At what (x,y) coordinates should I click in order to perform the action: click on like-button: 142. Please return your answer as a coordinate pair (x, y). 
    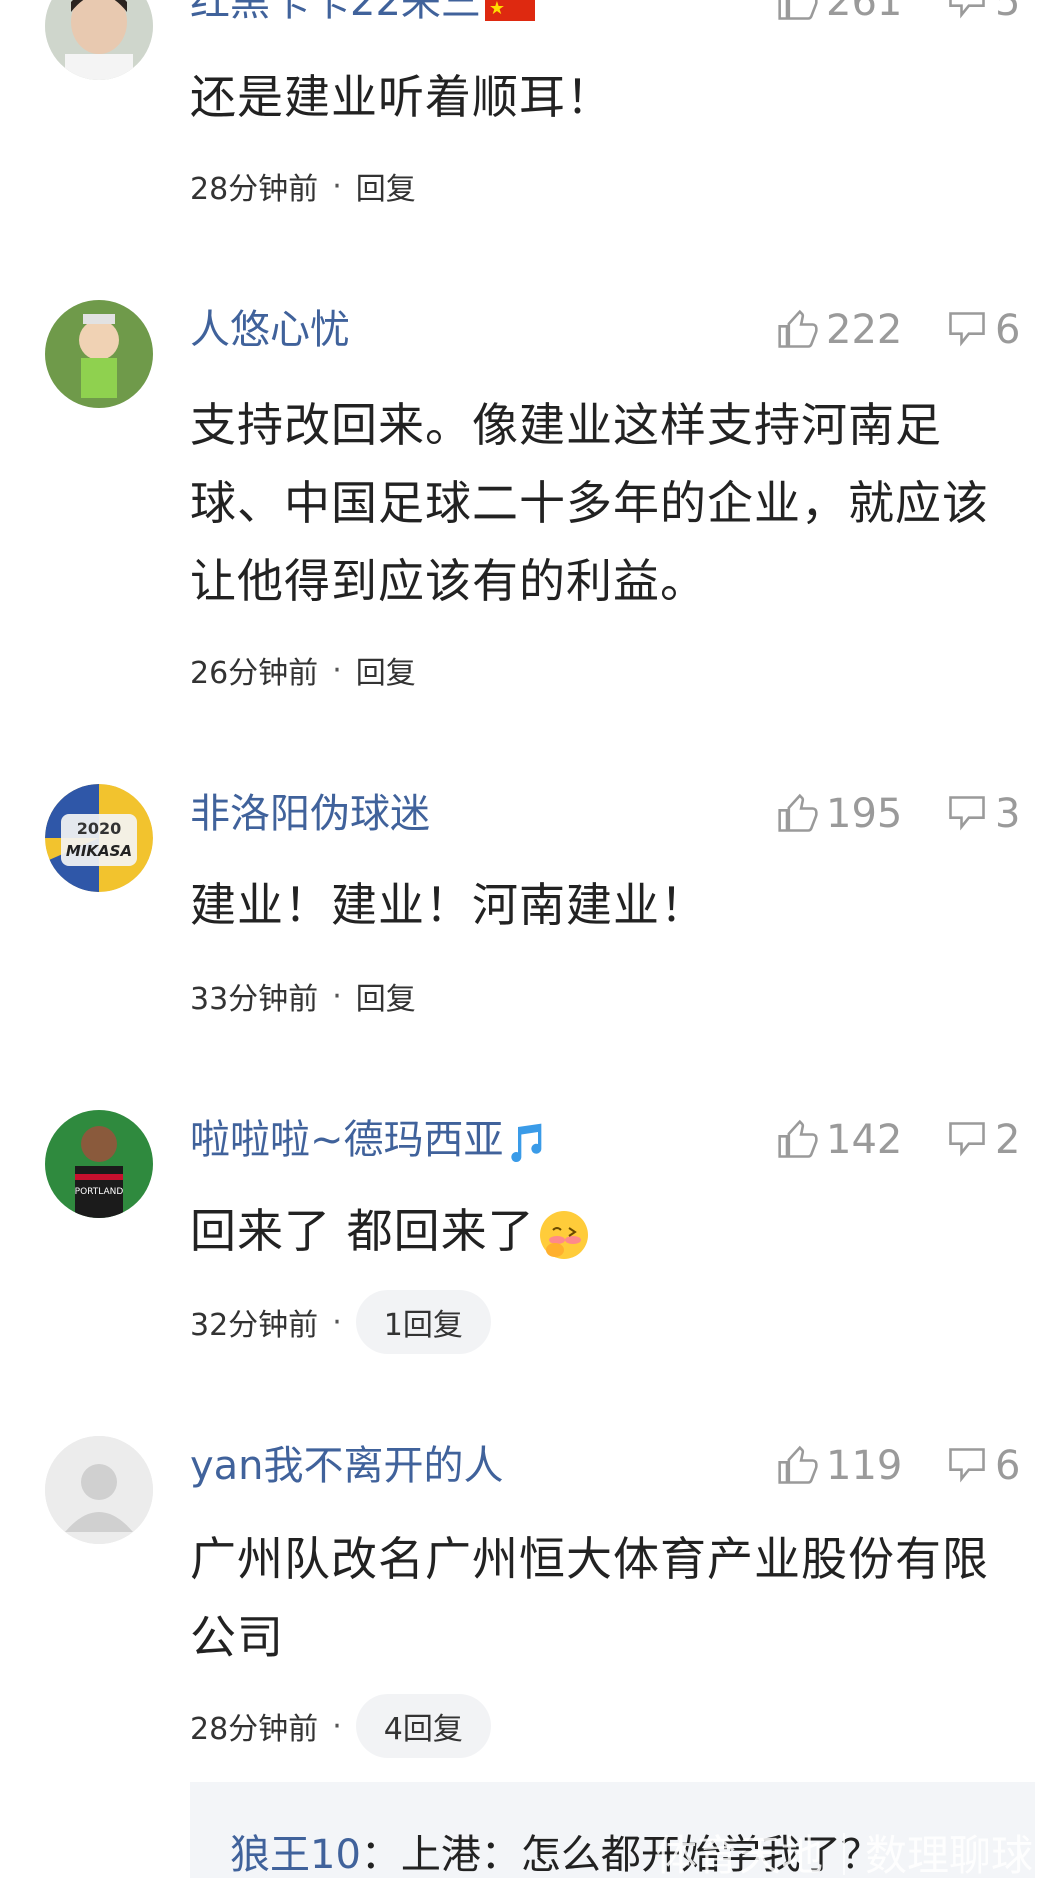
    Looking at the image, I should click on (839, 1140).